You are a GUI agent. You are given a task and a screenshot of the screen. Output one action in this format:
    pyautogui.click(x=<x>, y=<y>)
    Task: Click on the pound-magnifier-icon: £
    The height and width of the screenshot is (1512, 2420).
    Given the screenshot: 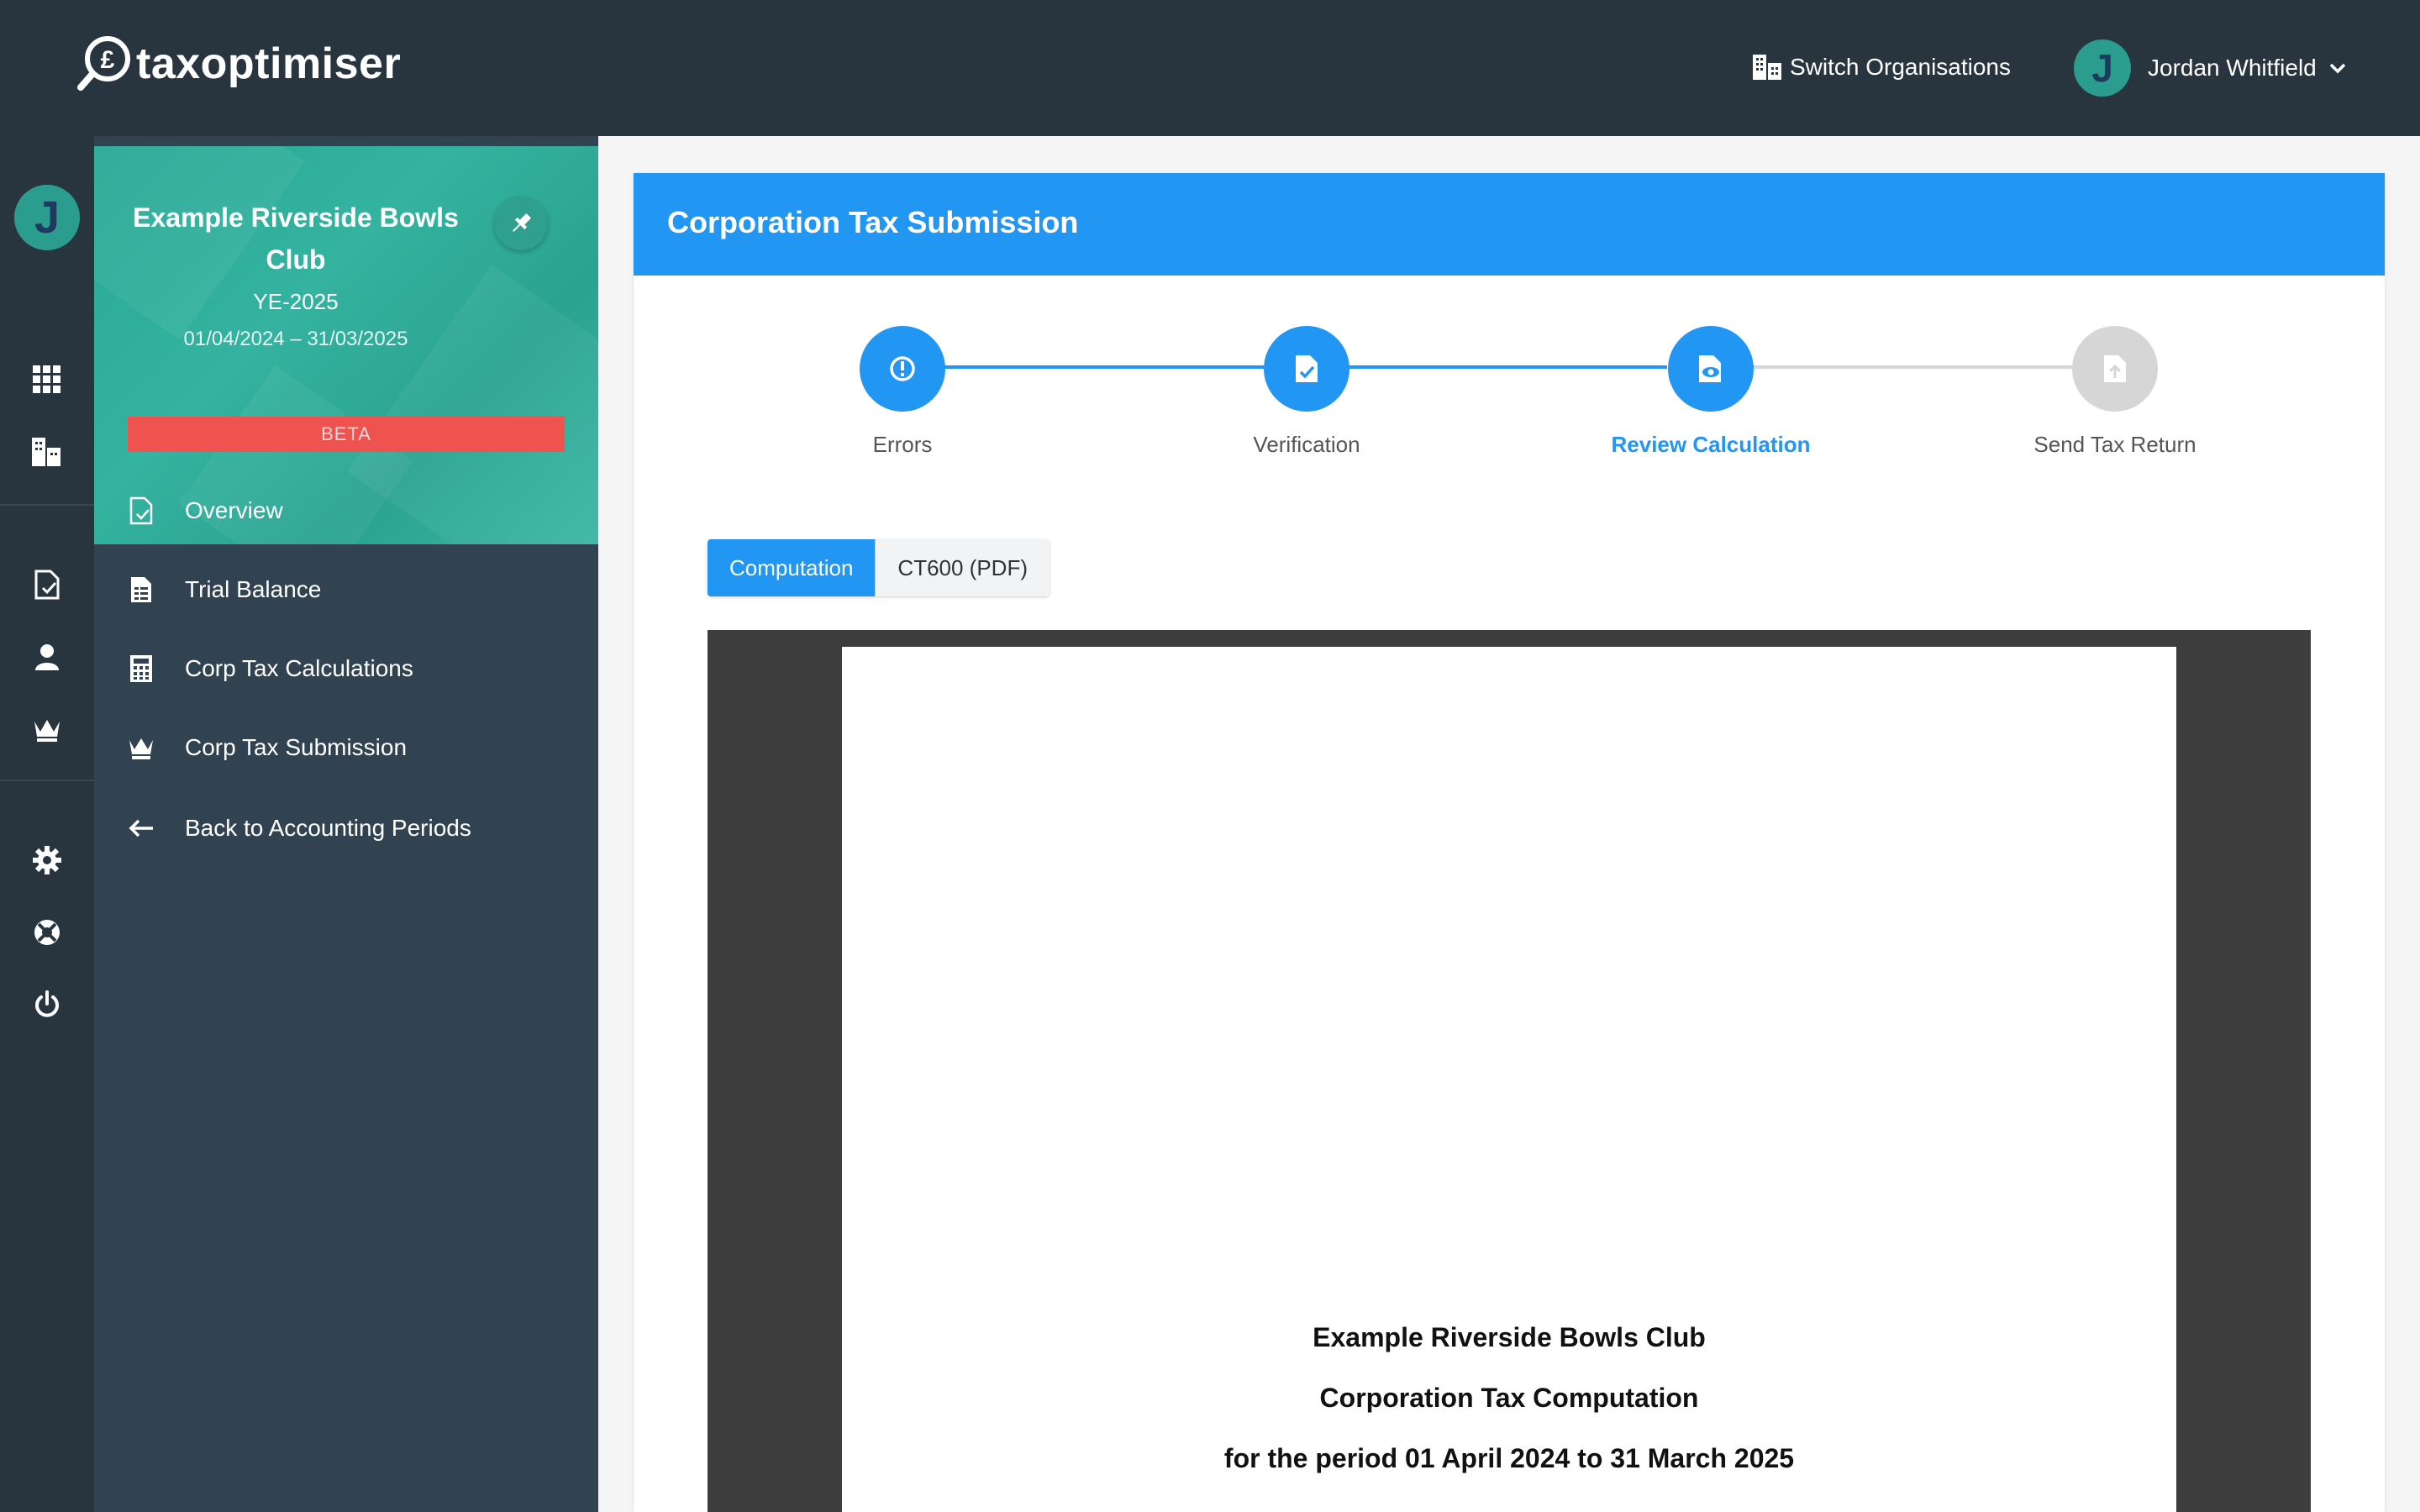 What is the action you would take?
    pyautogui.click(x=105, y=64)
    